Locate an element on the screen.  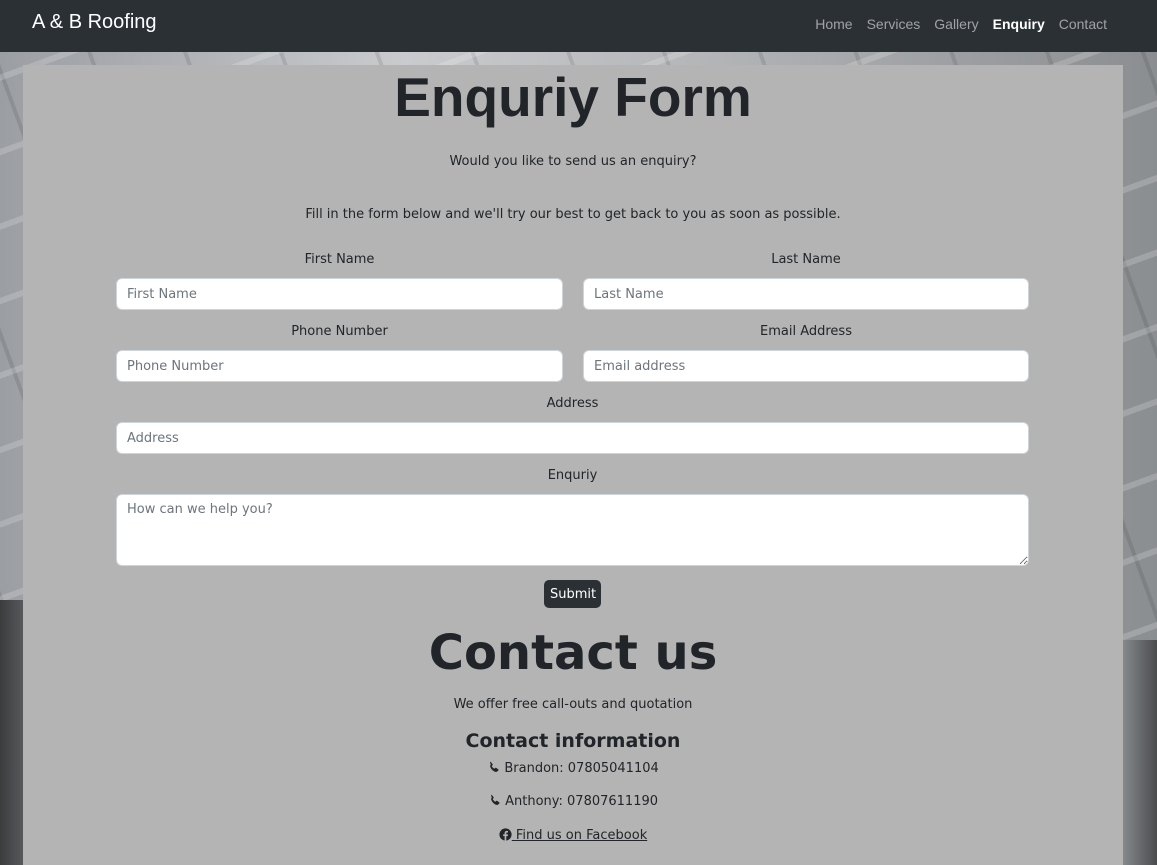
intro-text: Would you like to send us an enquiry? is located at coordinates (573, 161).